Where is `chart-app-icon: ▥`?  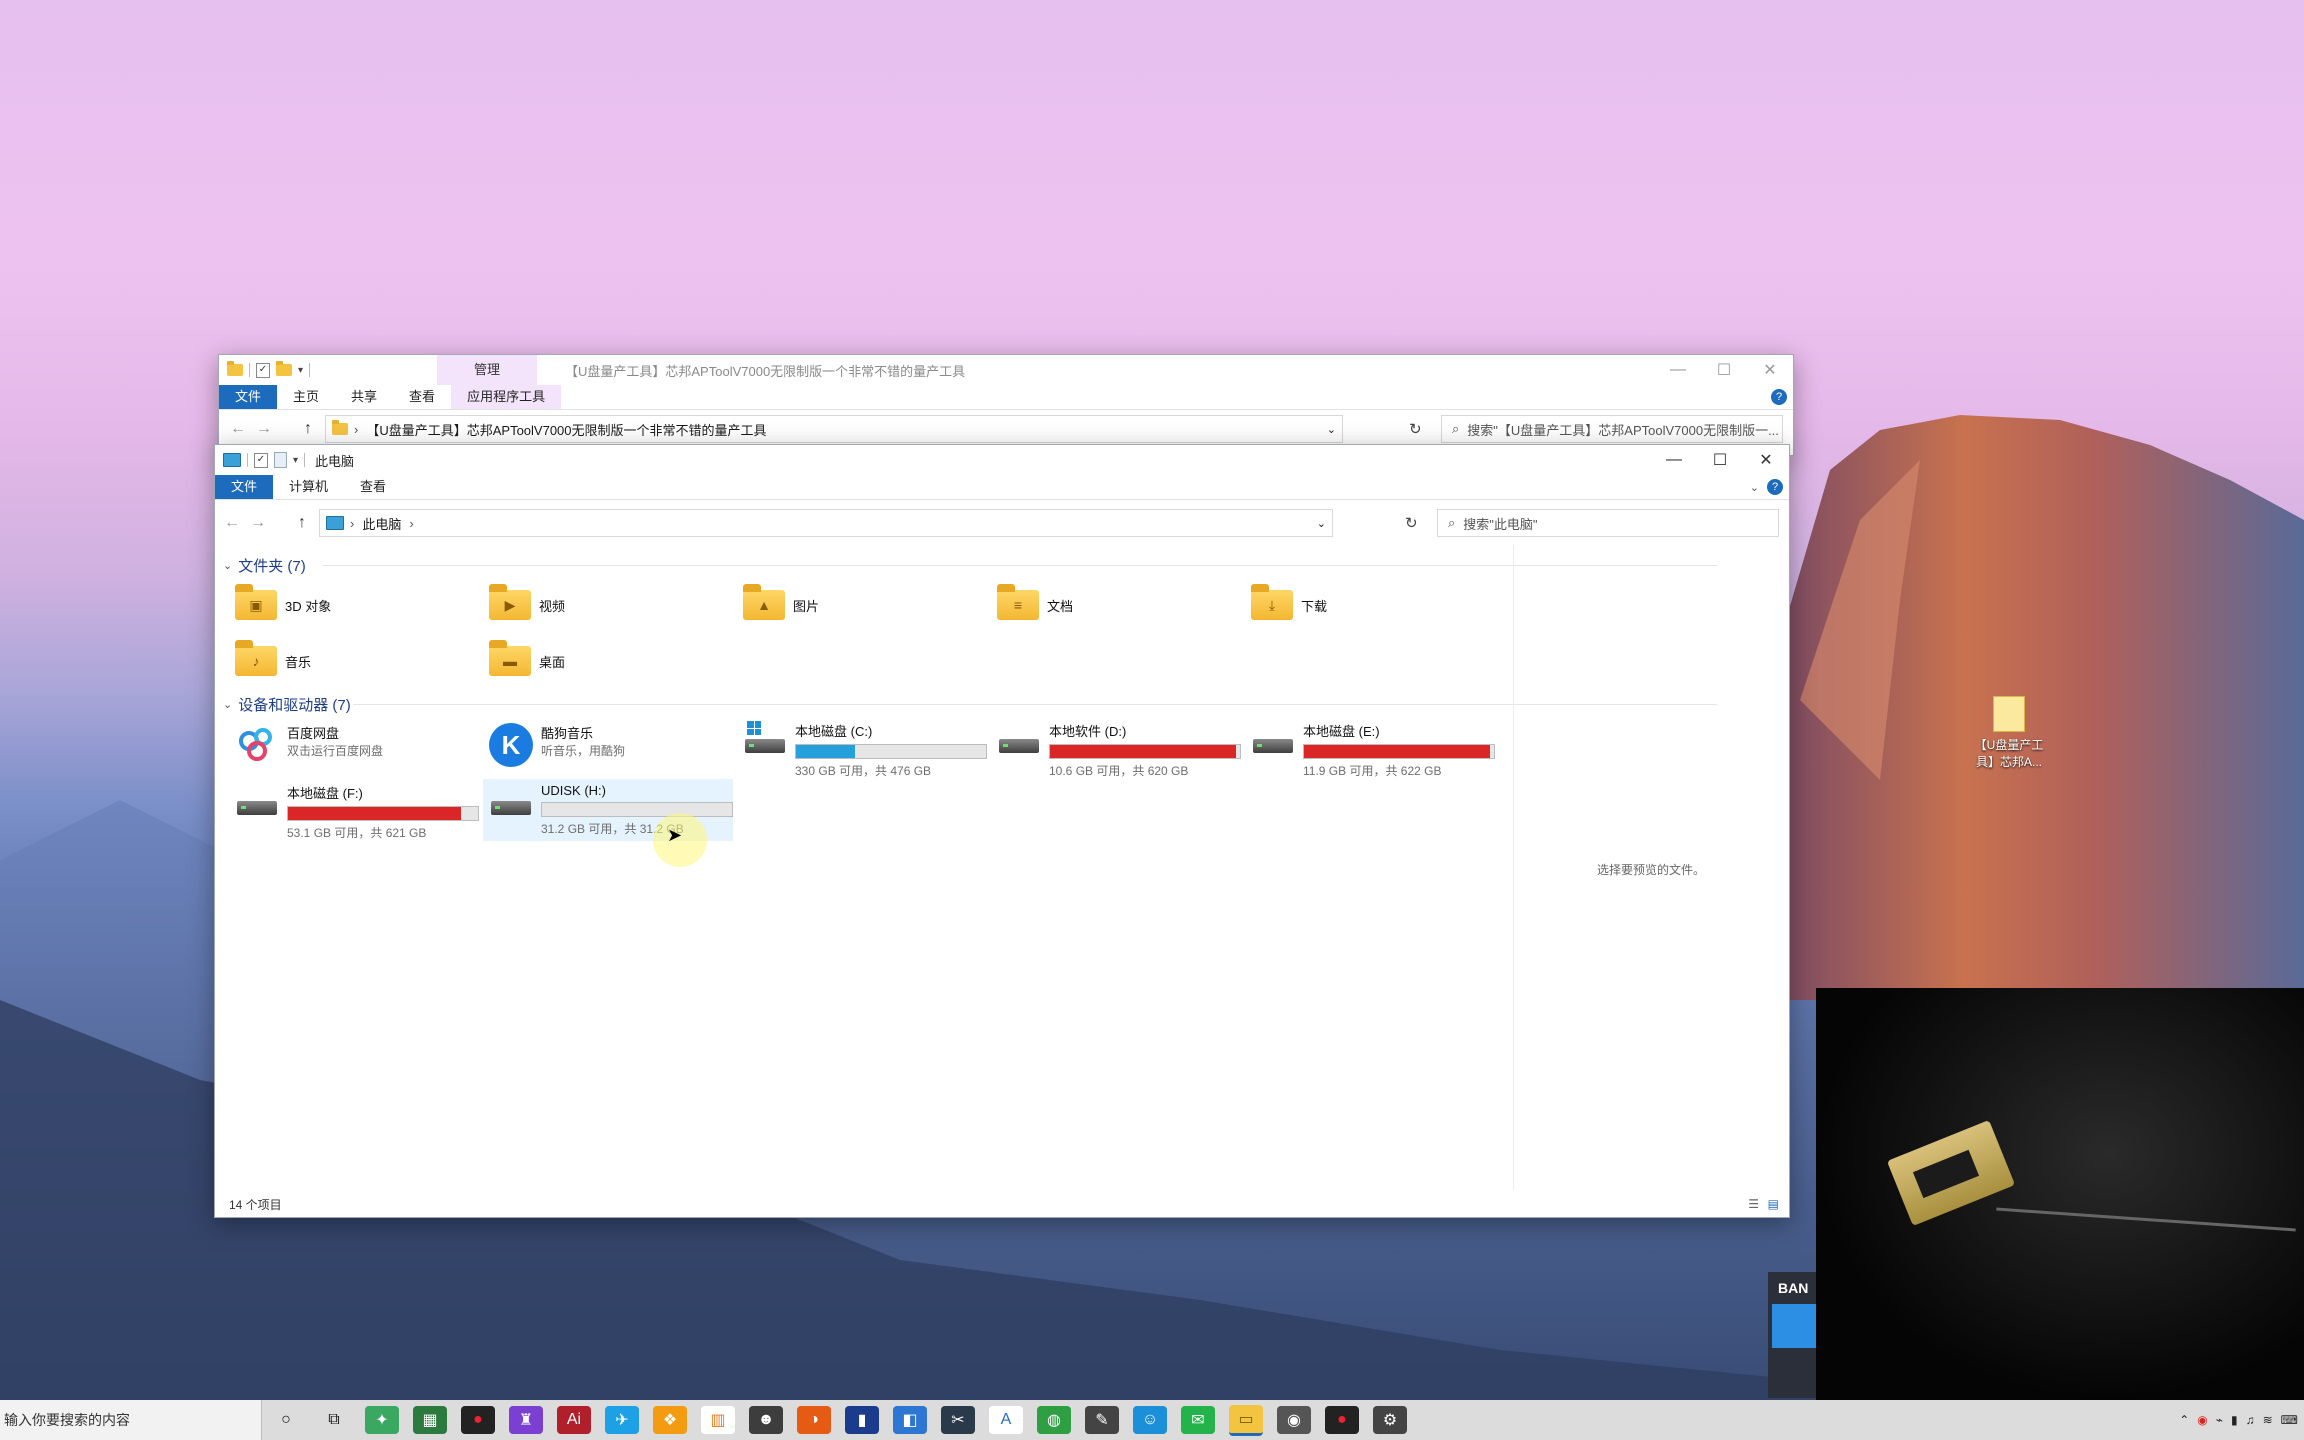 chart-app-icon: ▥ is located at coordinates (718, 1420).